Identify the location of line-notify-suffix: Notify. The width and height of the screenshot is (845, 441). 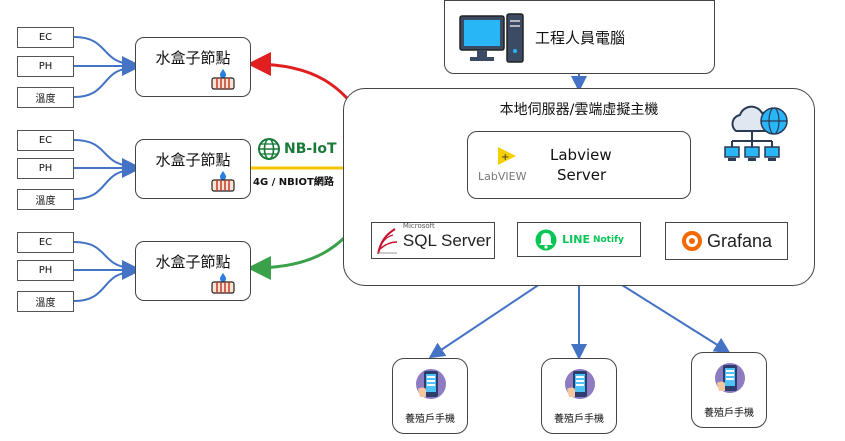
(608, 239).